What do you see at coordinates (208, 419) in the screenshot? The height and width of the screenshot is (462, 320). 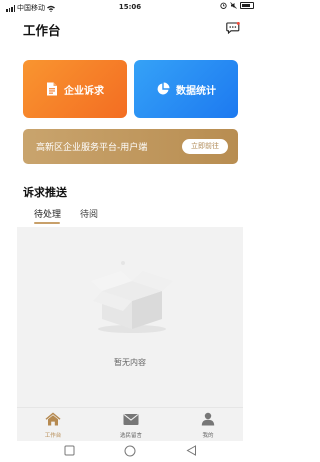 I see `person-icon` at bounding box center [208, 419].